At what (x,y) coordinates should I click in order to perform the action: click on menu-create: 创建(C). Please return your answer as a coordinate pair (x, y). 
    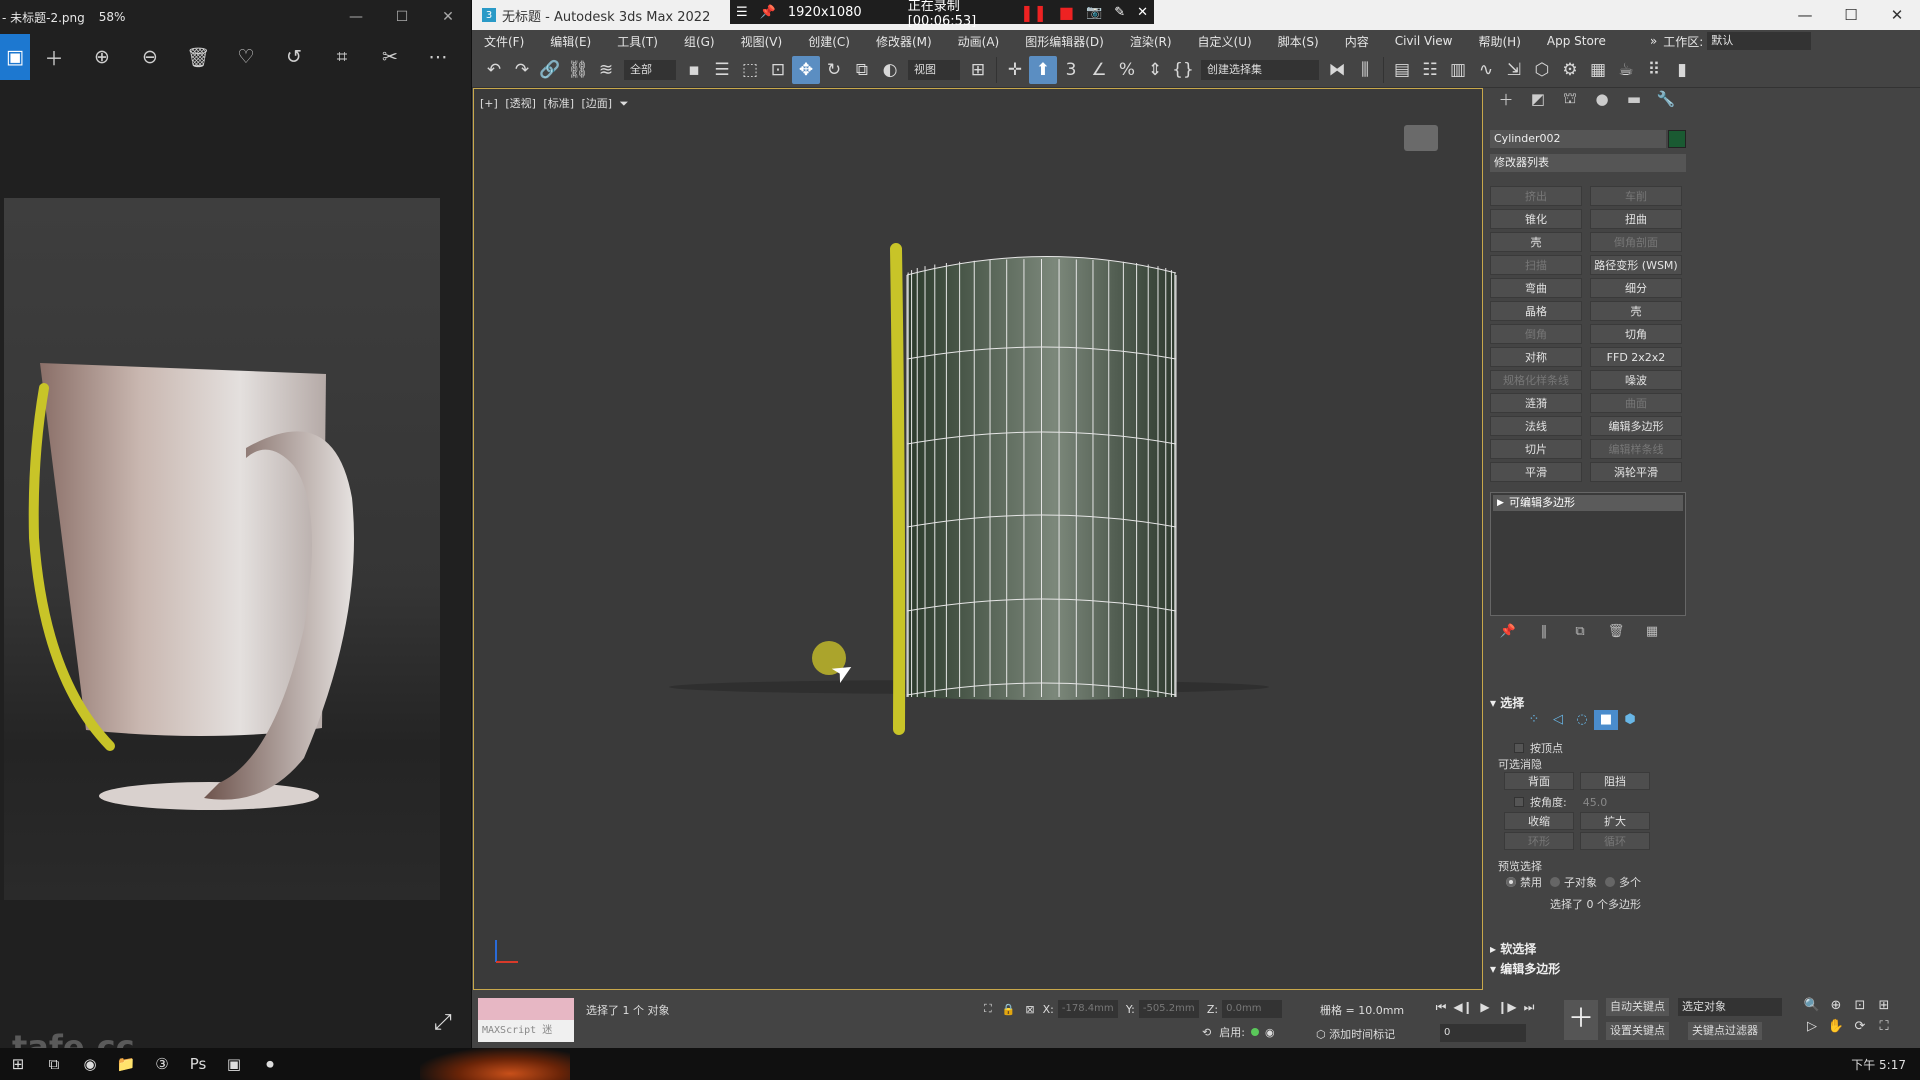
    Looking at the image, I should click on (829, 41).